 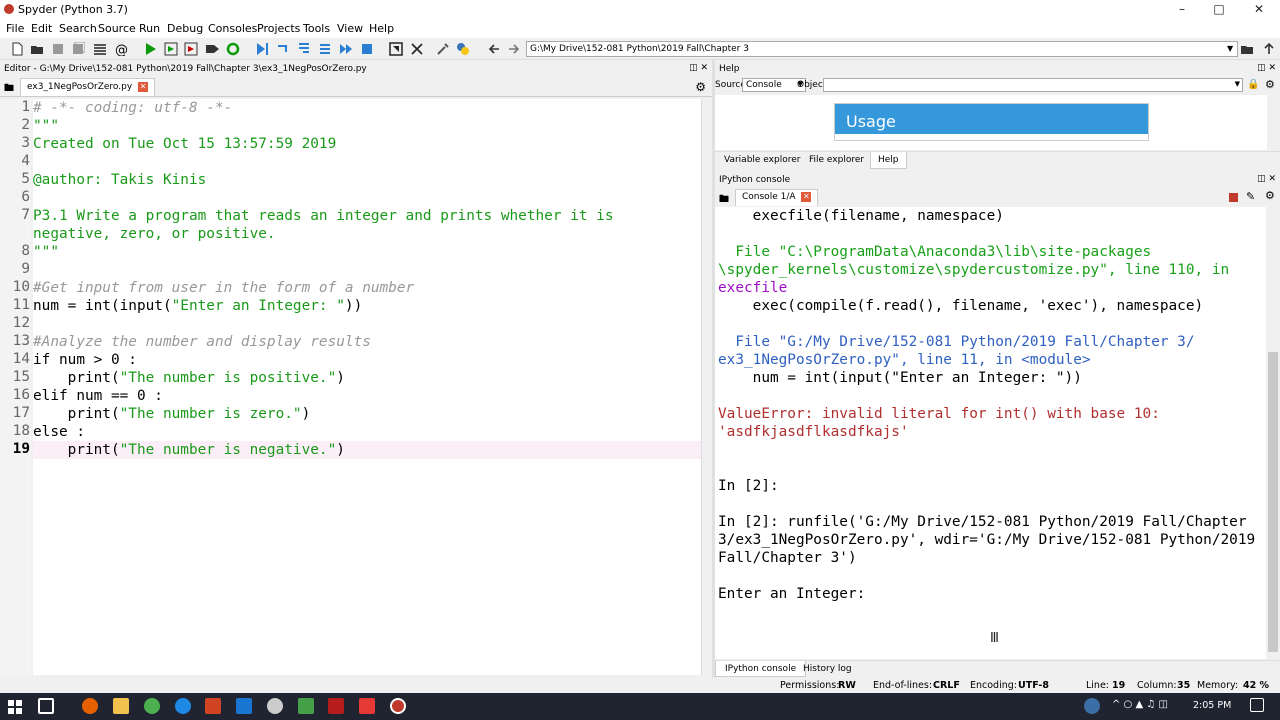 What do you see at coordinates (761, 669) in the screenshot?
I see `tab-ipython-console: IPython console` at bounding box center [761, 669].